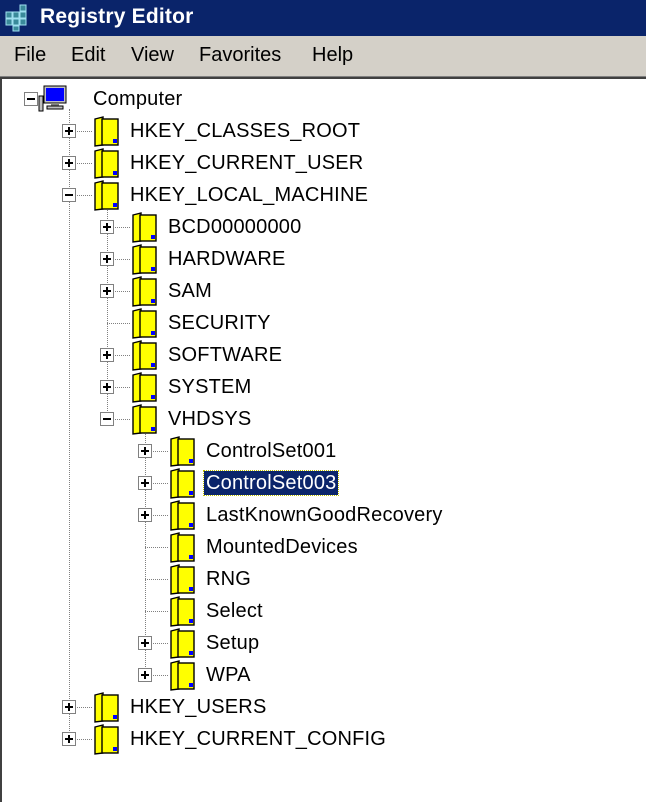 The width and height of the screenshot is (646, 802). Describe the element at coordinates (249, 195) in the screenshot. I see `tree-node-label: HKEY_LOCAL_MACHINE` at that location.